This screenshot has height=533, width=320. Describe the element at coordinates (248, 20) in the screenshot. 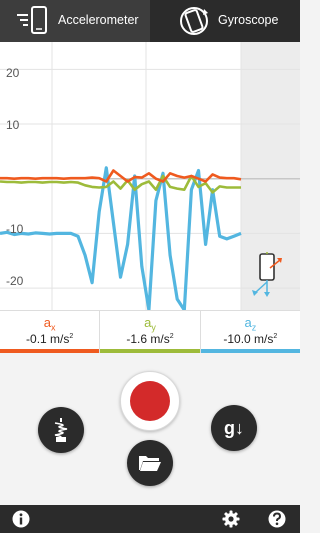

I see `tab-gyroscope-label: Gyroscope` at that location.